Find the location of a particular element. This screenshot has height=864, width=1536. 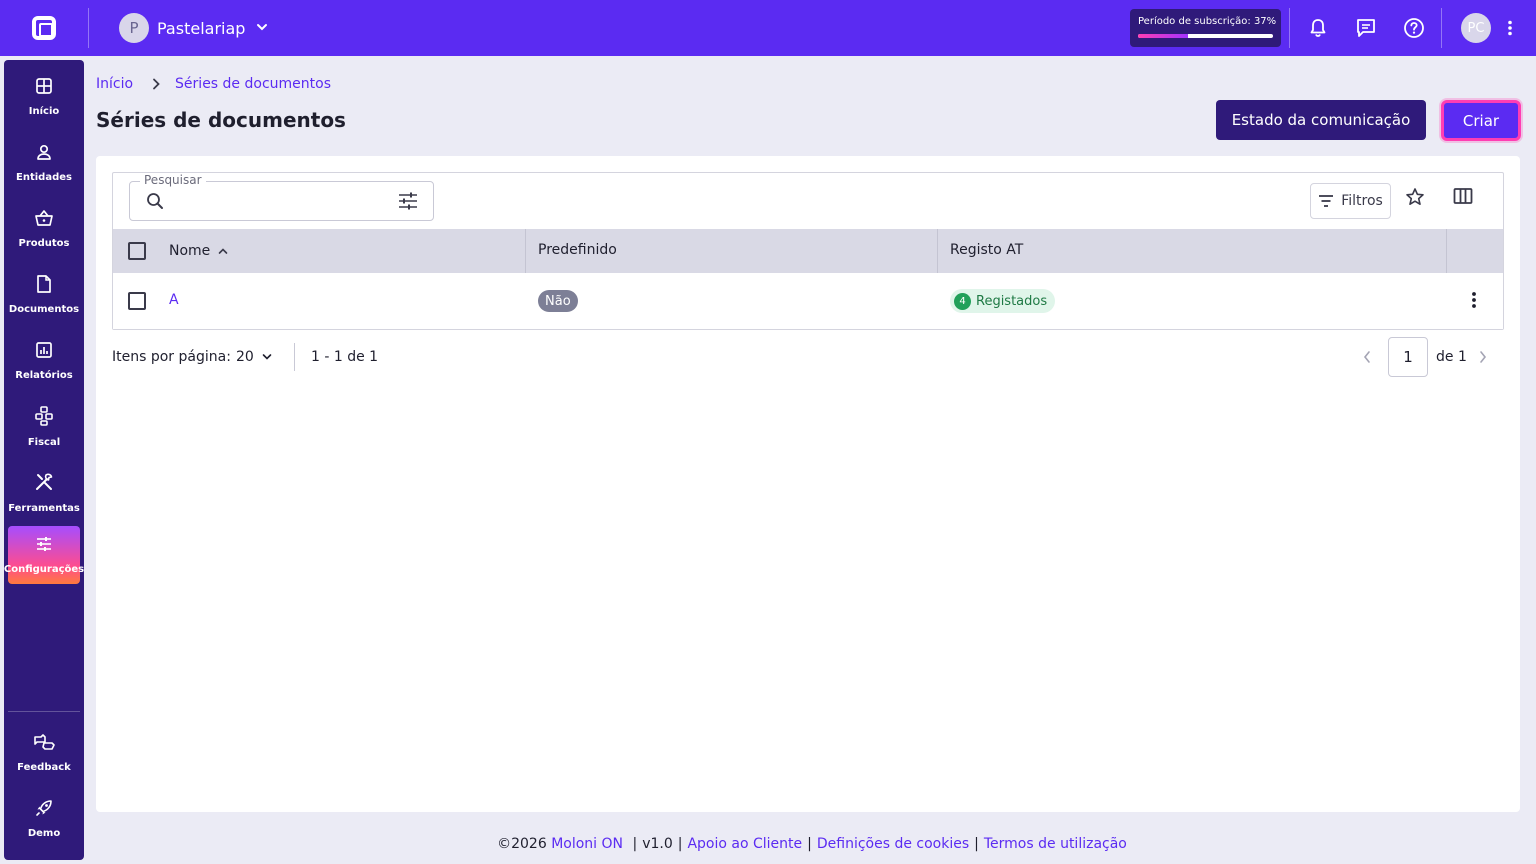

registration-label: Registados is located at coordinates (1012, 301).